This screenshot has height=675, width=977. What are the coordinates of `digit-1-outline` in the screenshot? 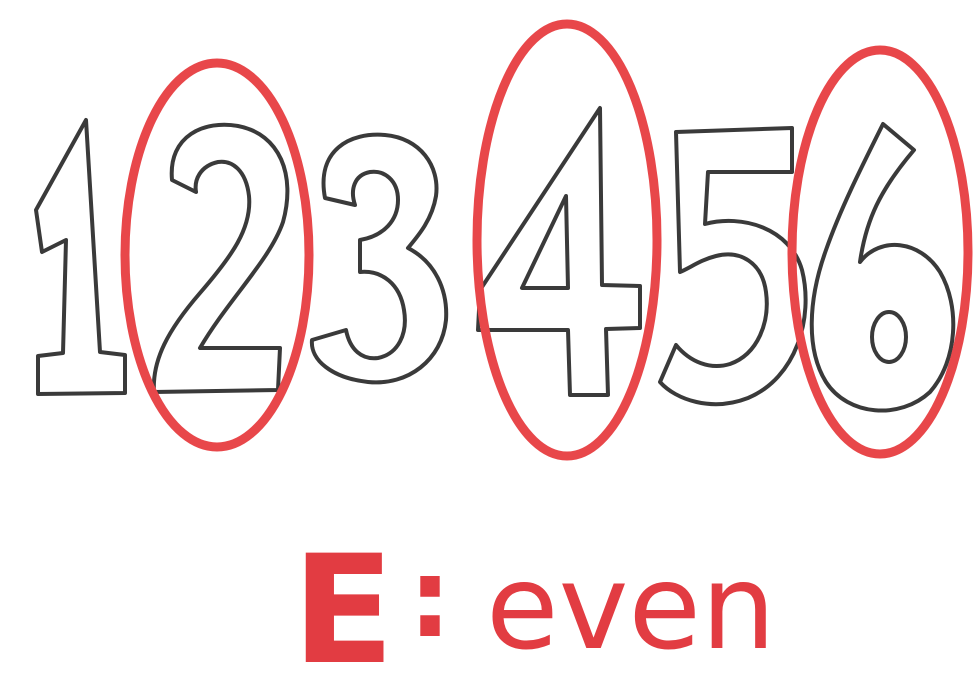 It's located at (80, 257).